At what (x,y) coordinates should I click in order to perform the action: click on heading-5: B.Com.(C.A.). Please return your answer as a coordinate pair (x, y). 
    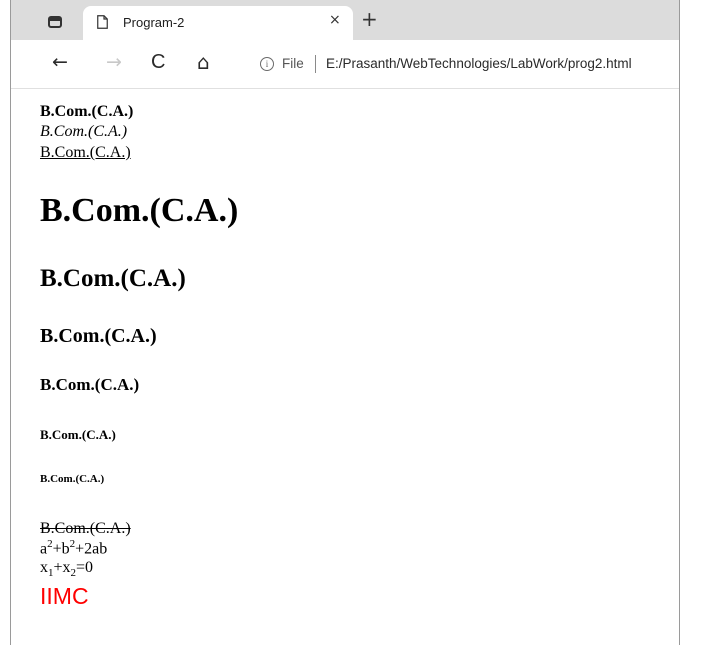
    Looking at the image, I should click on (78, 434).